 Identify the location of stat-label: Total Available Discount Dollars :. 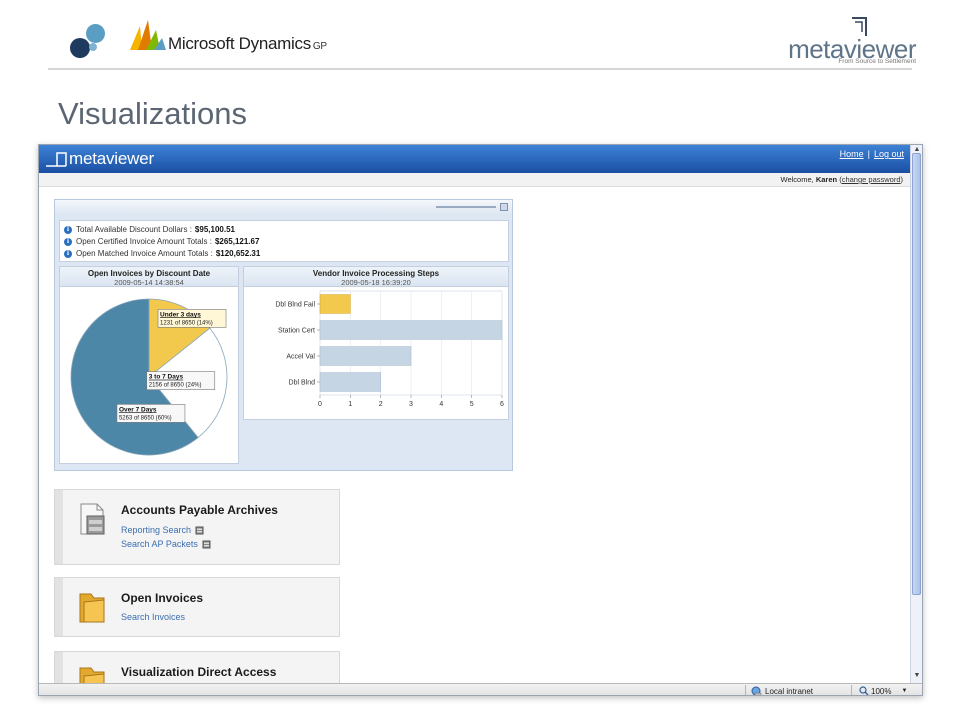
(134, 229).